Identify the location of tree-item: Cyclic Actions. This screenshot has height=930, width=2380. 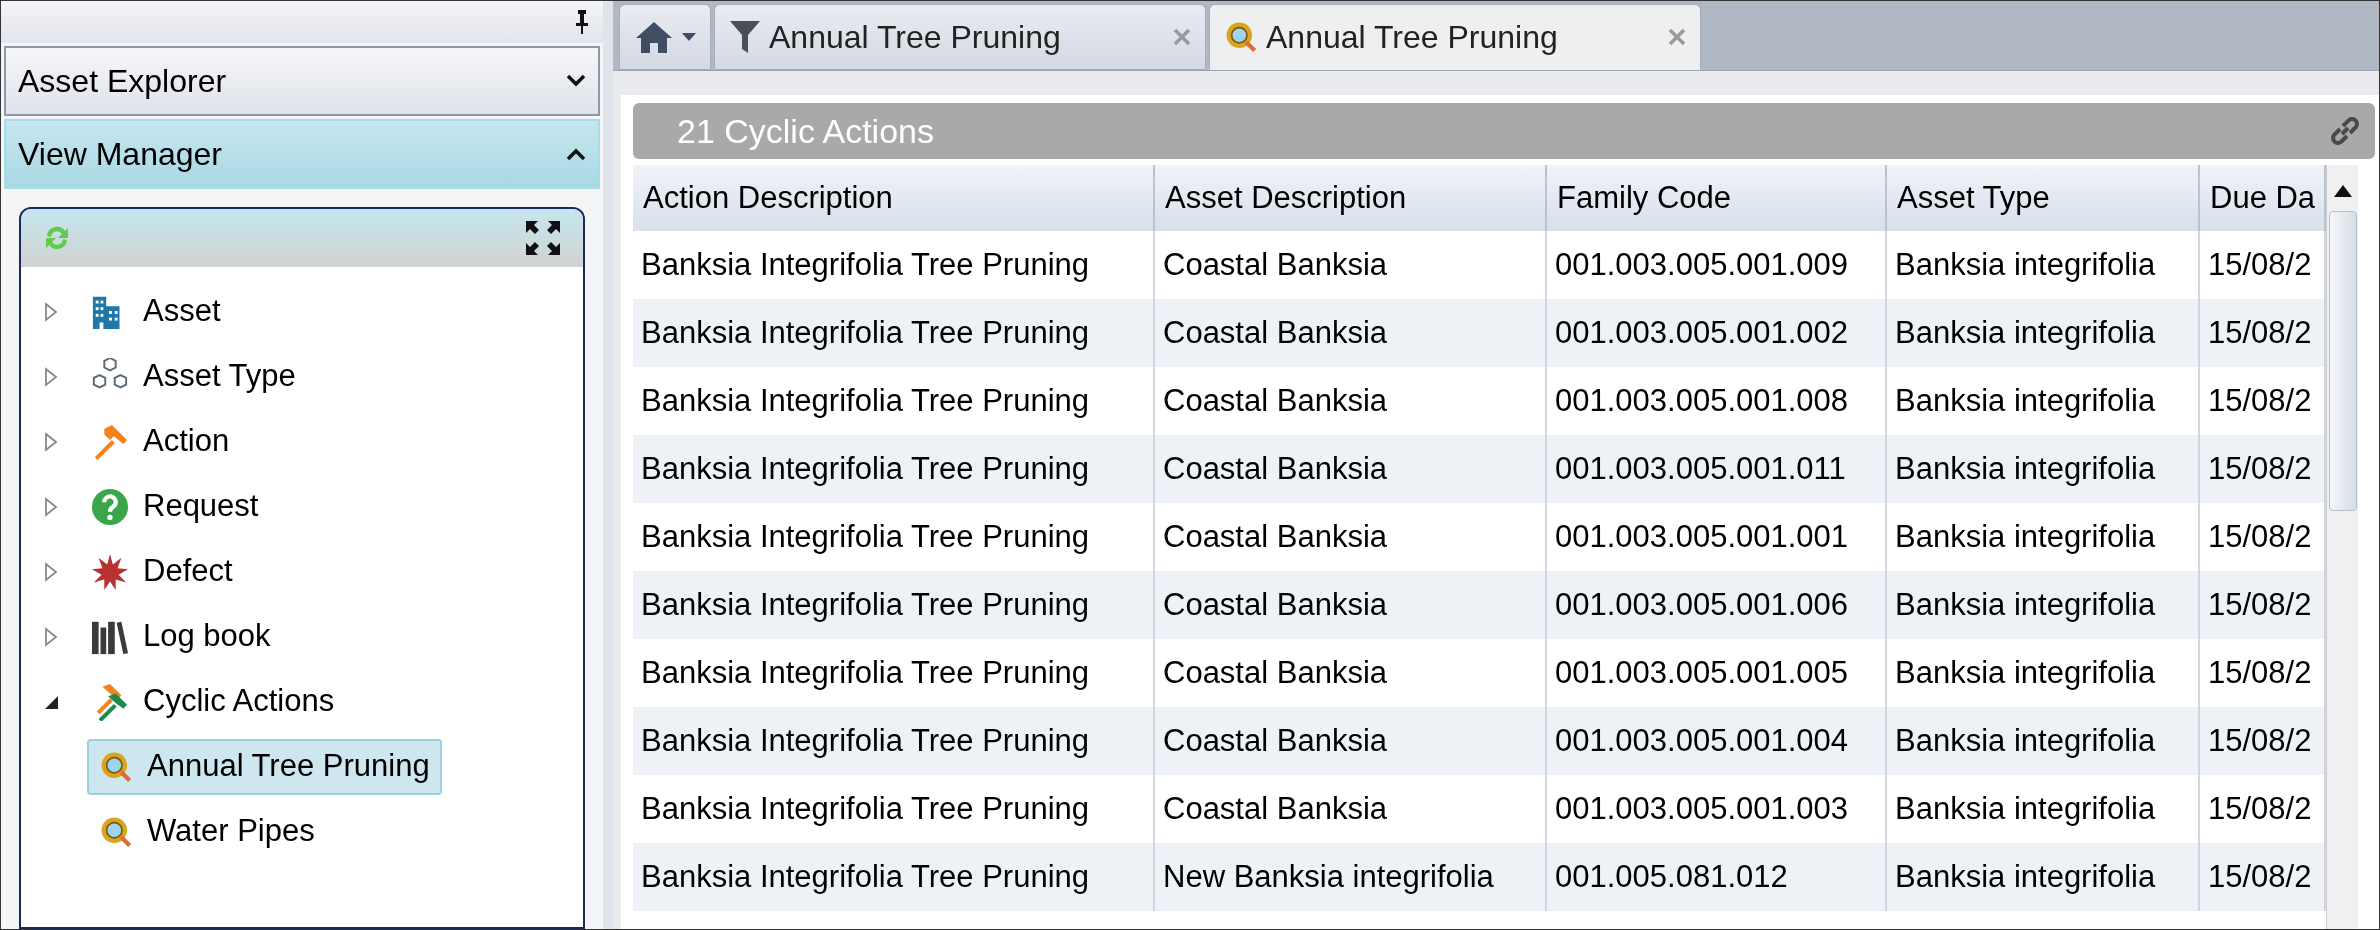
(213, 701).